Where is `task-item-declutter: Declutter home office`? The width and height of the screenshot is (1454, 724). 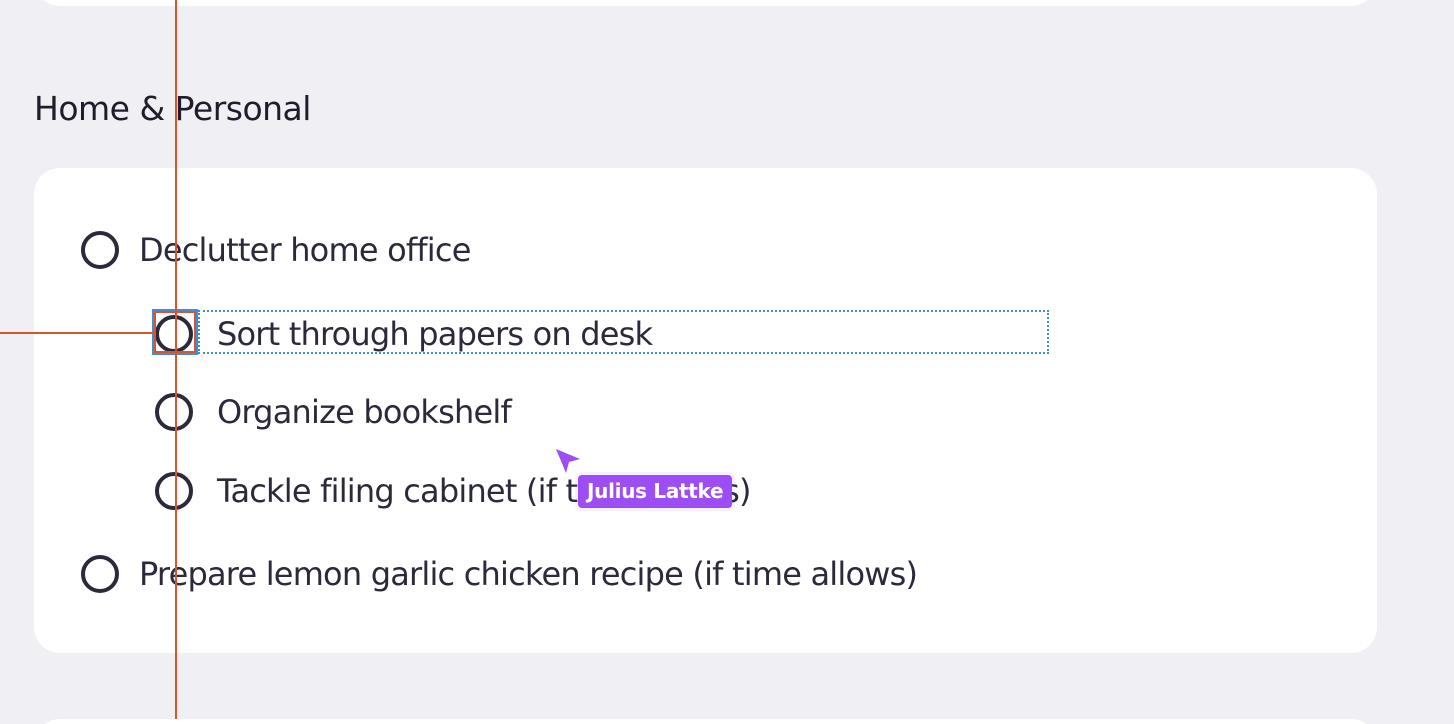
task-item-declutter: Declutter home office is located at coordinates (276, 250).